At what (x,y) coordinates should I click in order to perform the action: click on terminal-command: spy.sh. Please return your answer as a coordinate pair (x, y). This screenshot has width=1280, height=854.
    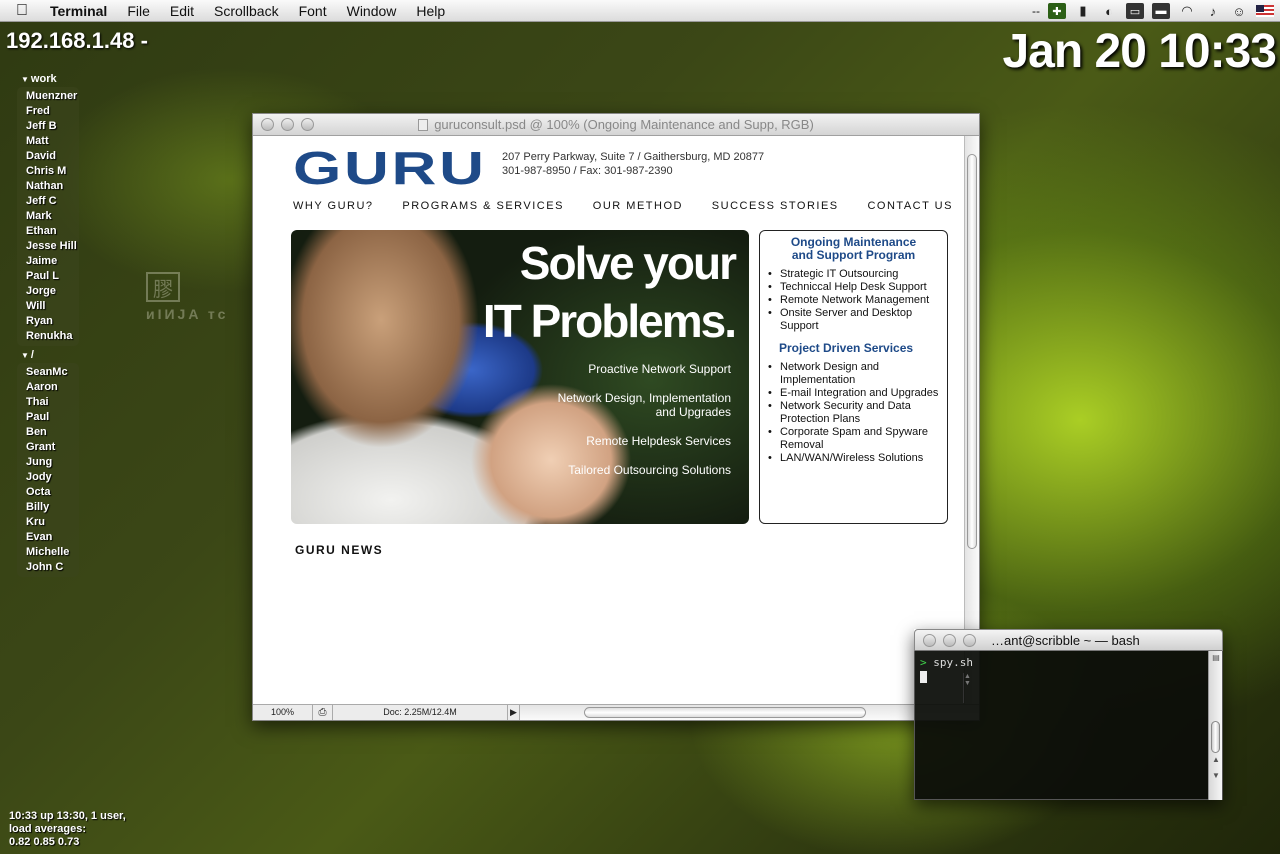
    Looking at the image, I should click on (953, 662).